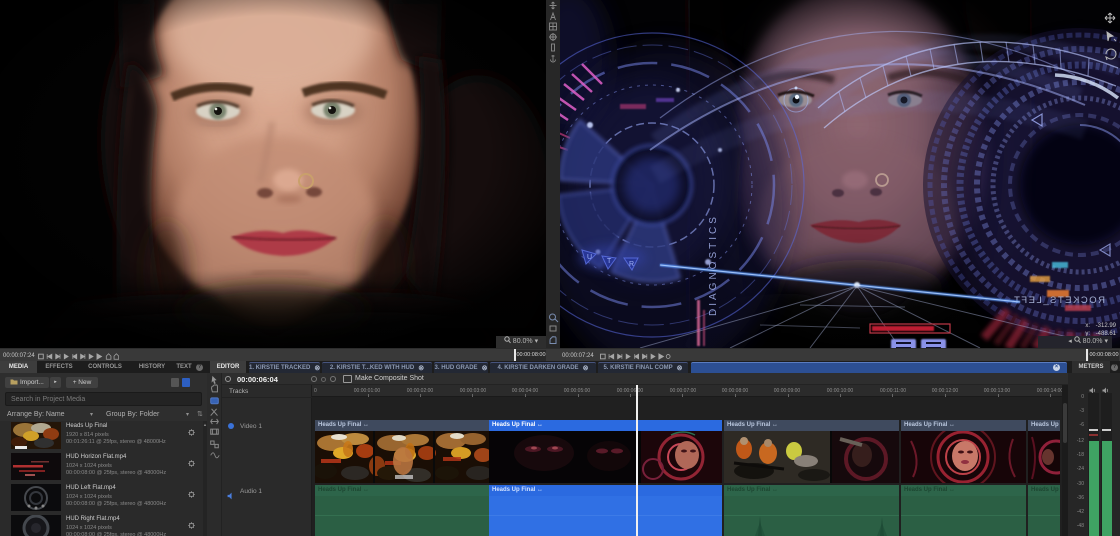  I want to click on svg-text: -312.99, so click(1106, 326).